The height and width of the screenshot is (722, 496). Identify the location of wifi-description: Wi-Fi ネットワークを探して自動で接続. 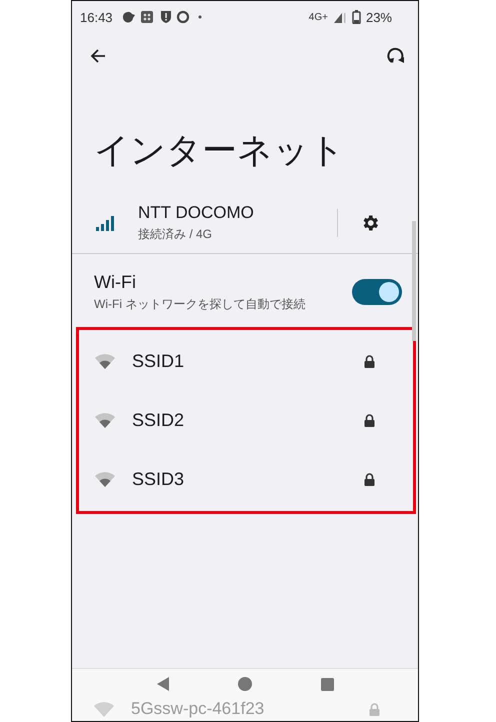
(200, 304).